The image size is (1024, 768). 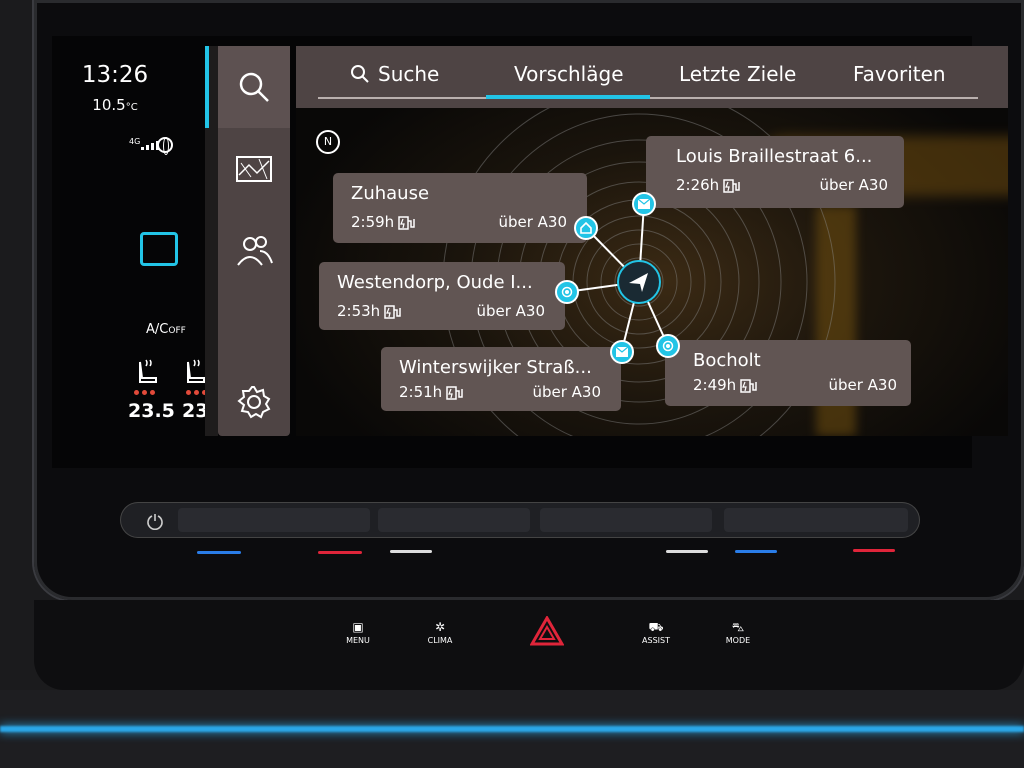 I want to click on tab-favorites: Favoriten, so click(x=899, y=74).